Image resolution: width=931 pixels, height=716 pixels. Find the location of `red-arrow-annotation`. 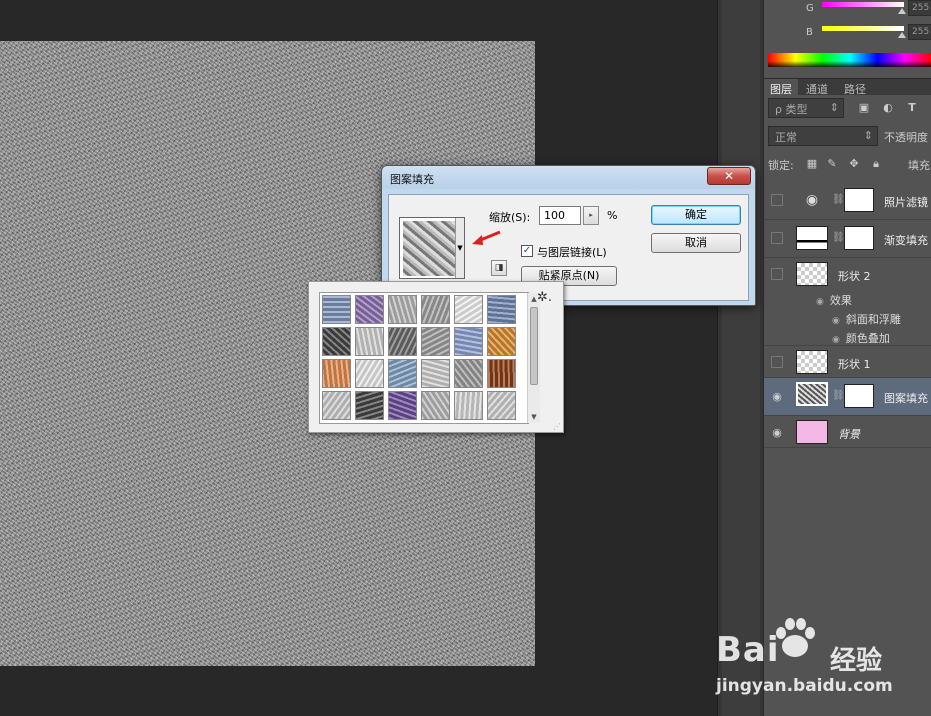

red-arrow-annotation is located at coordinates (486, 237).